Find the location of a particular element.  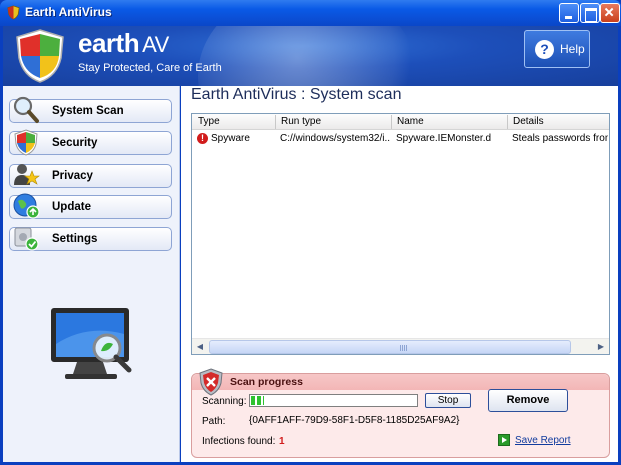

column-header-name: Name is located at coordinates (410, 121).